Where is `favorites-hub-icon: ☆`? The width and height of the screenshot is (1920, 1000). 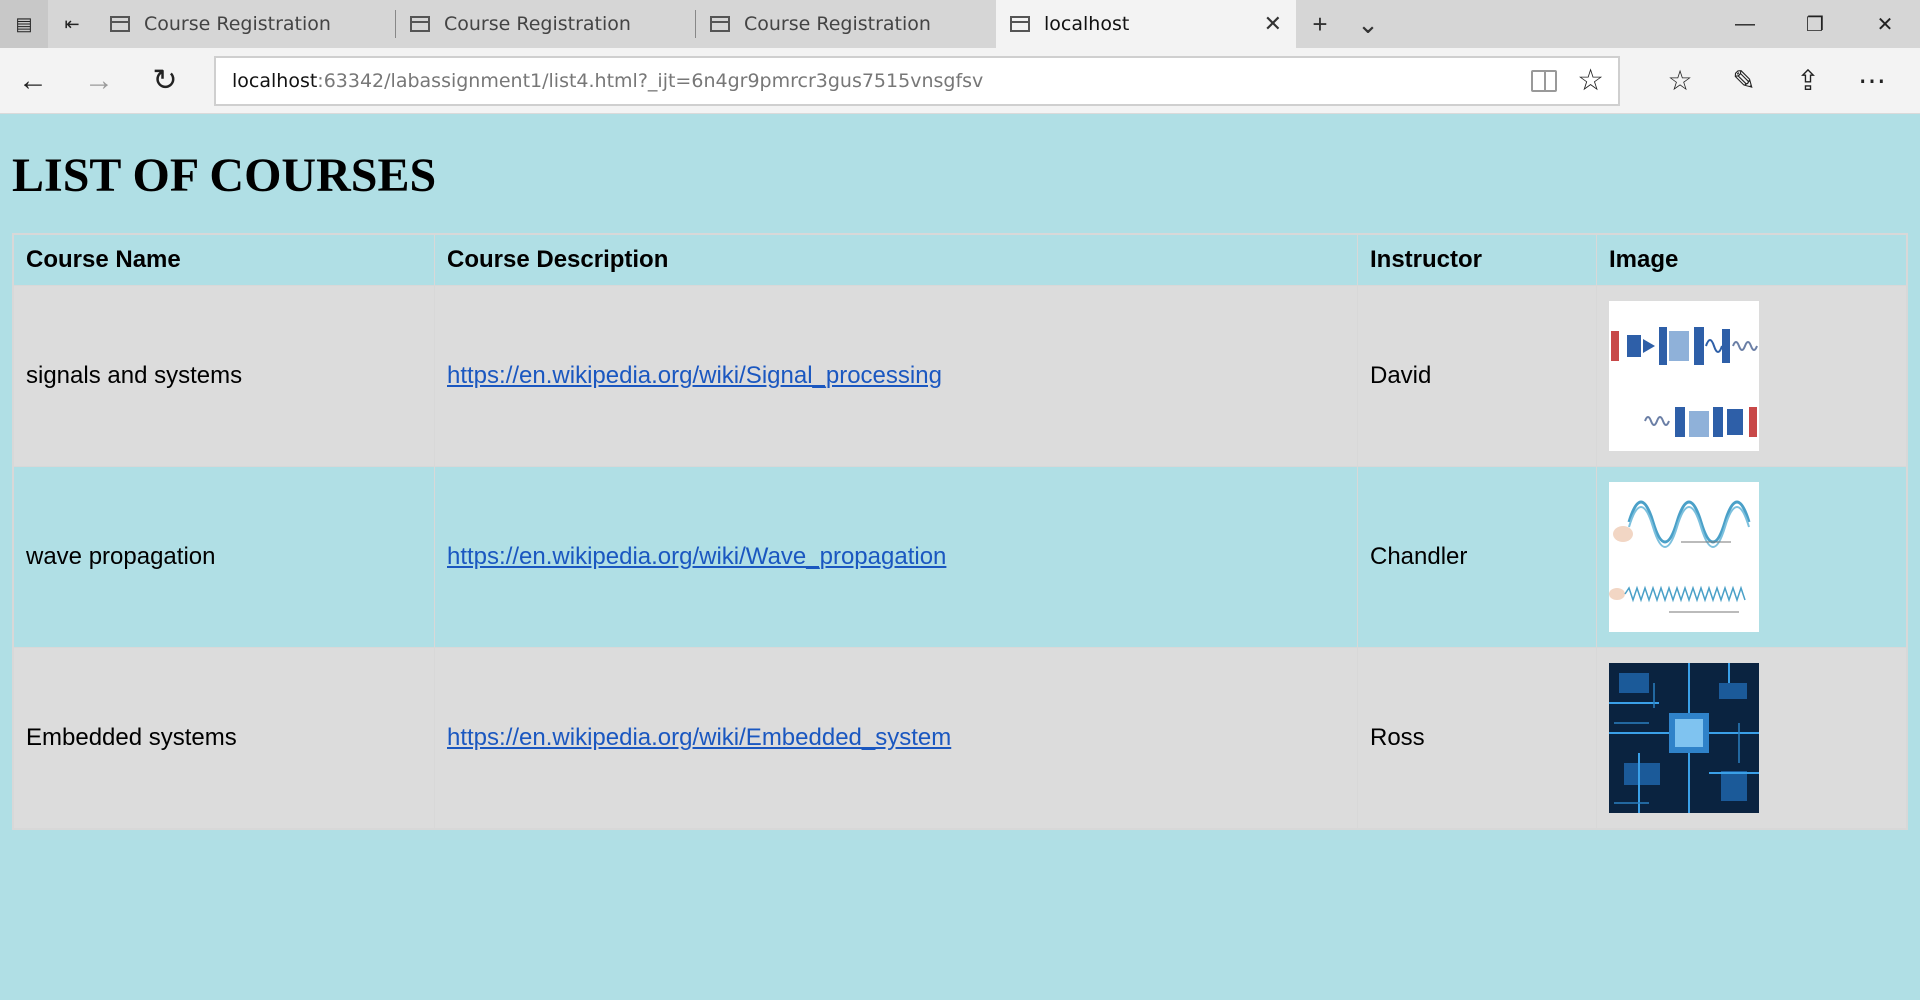
favorites-hub-icon: ☆ is located at coordinates (1680, 80).